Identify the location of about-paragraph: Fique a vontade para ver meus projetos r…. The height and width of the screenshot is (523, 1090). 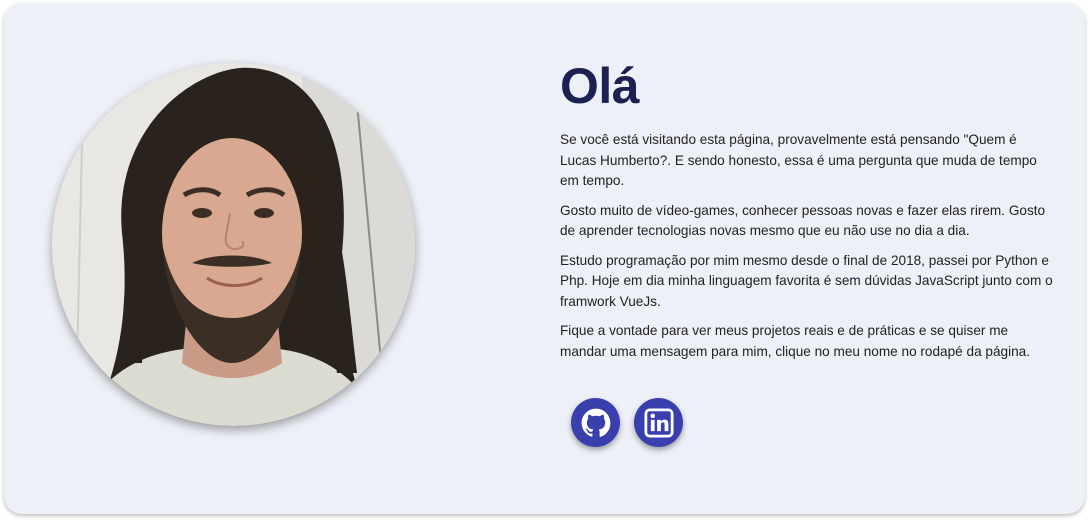
(795, 341).